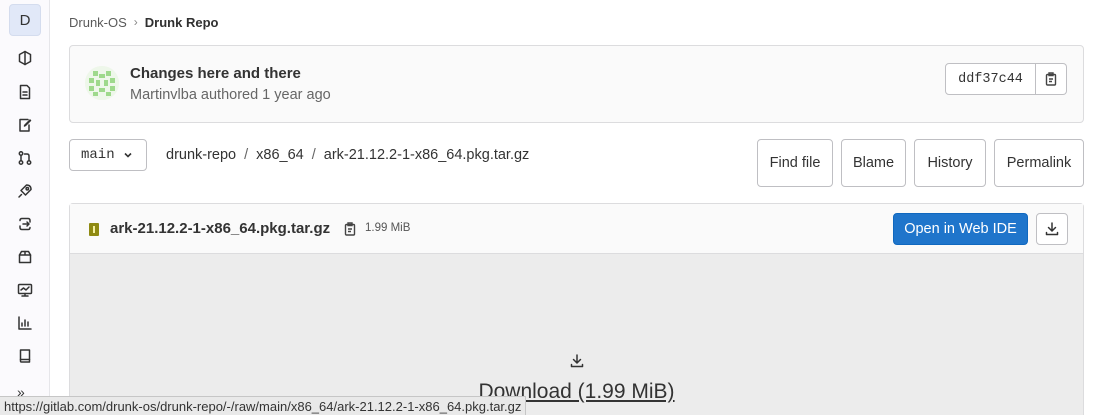 Image resolution: width=1095 pixels, height=415 pixels. I want to click on monitor-icon, so click(25, 290).